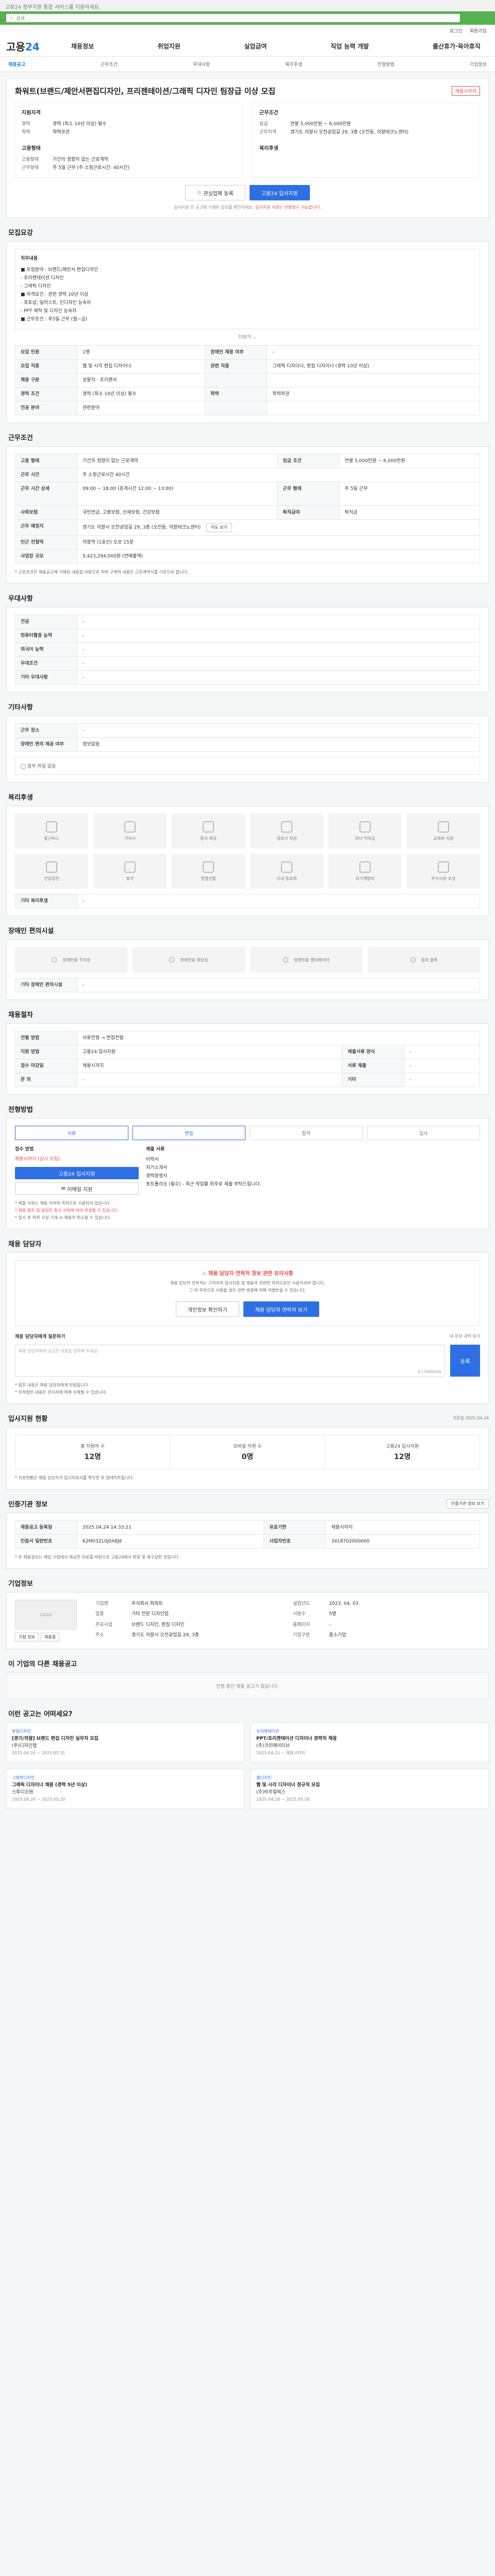  I want to click on table-row: 컴퓨터활용 능력 -, so click(247, 636).